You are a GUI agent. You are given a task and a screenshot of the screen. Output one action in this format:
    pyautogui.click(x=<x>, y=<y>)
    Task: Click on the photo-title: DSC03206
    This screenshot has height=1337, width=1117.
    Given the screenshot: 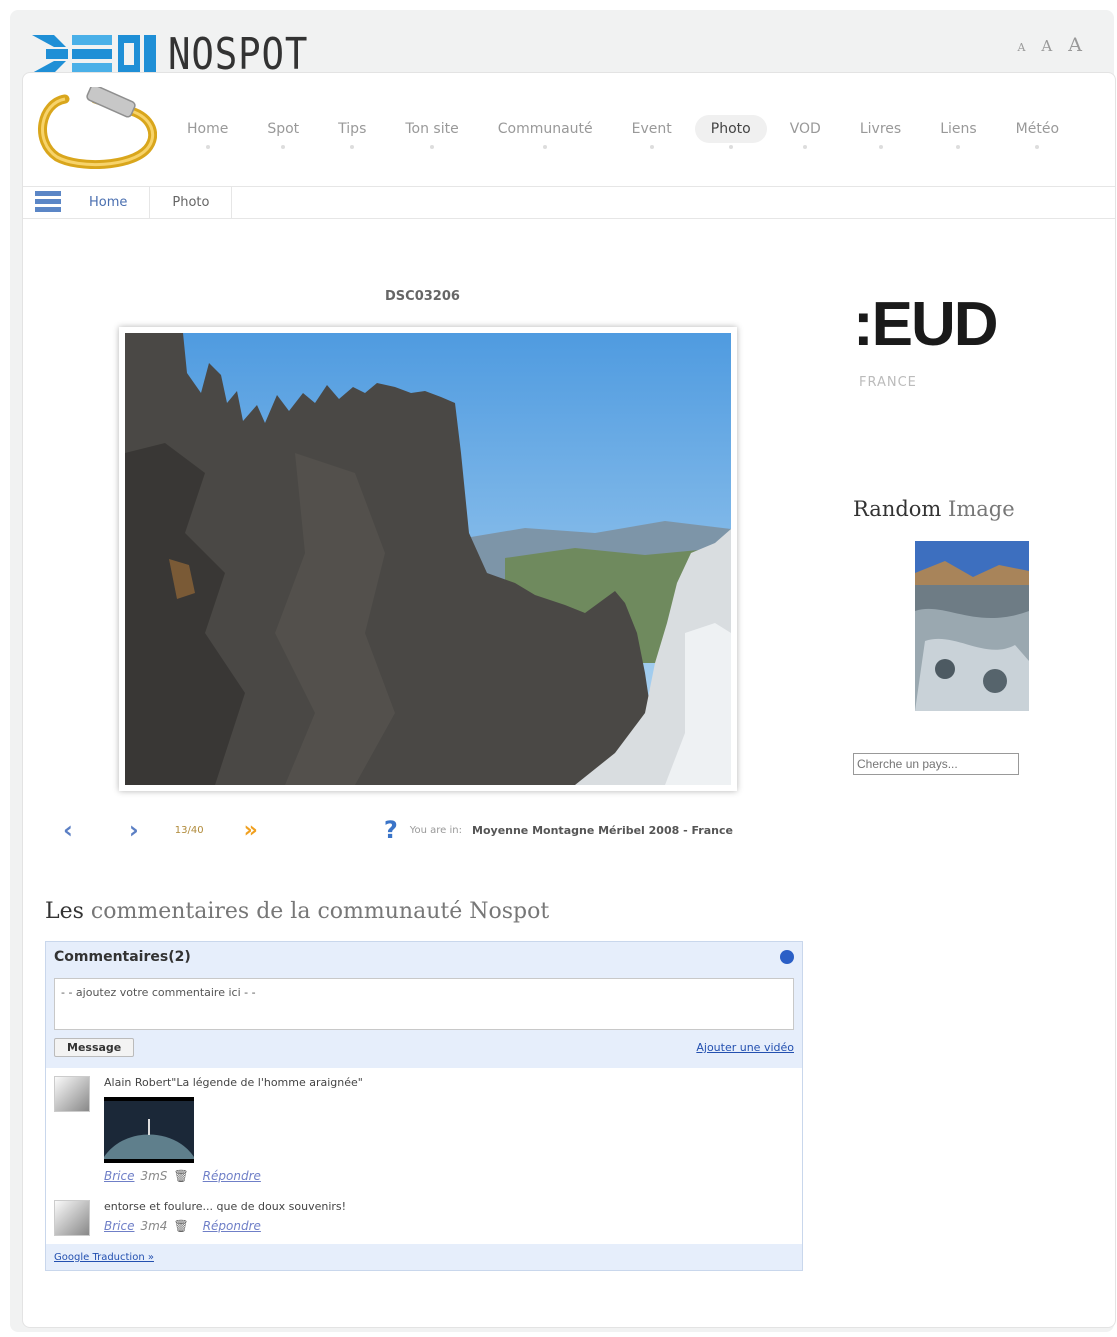 What is the action you would take?
    pyautogui.click(x=422, y=296)
    